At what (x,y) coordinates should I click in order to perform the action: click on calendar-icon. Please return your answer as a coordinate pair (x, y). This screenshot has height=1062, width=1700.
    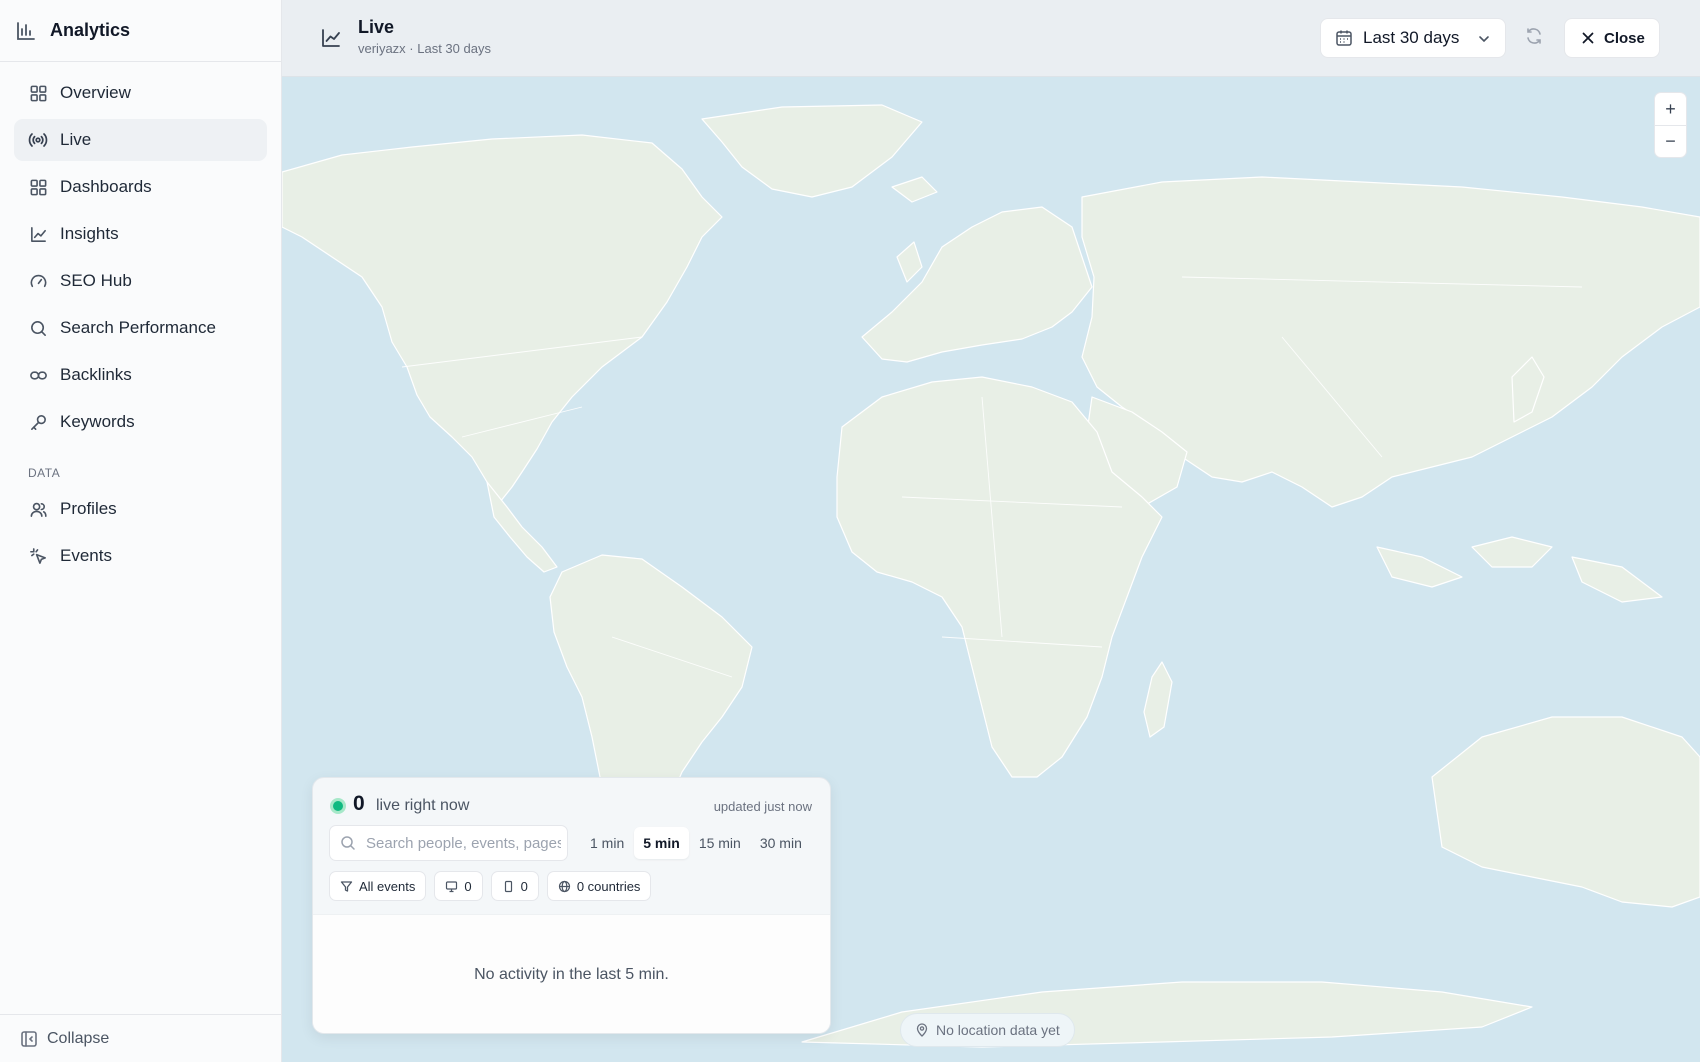
    Looking at the image, I should click on (1344, 38).